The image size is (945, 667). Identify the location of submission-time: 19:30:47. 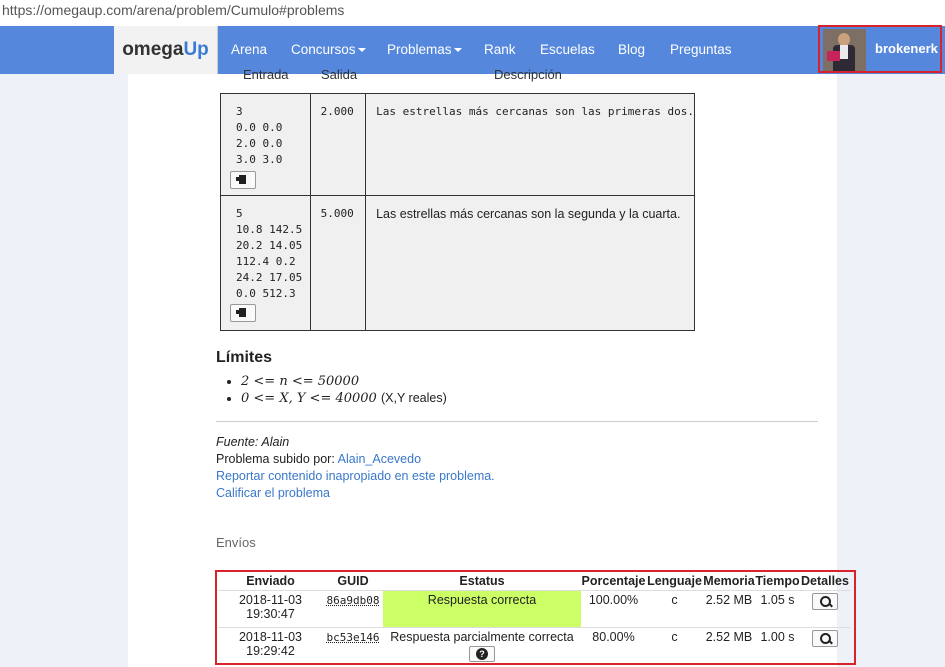
(270, 614).